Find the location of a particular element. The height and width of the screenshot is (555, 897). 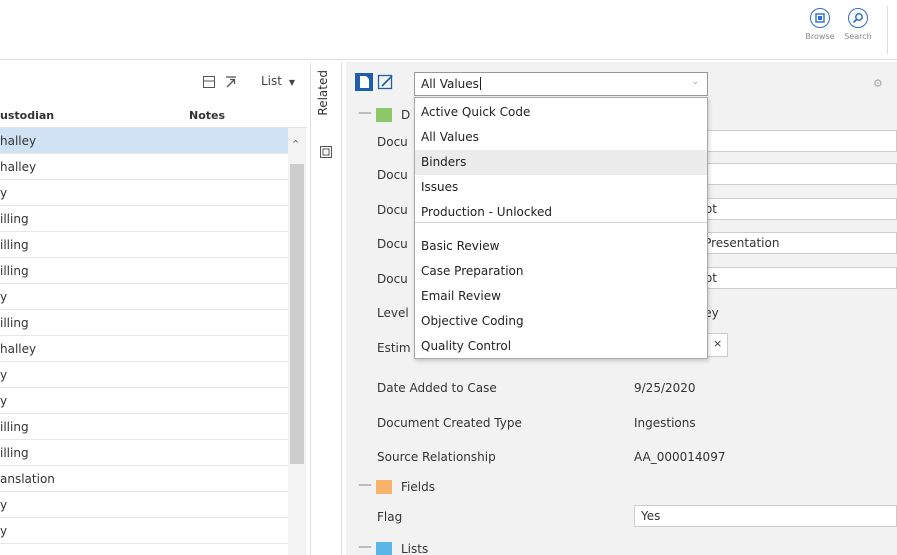

custodian-cell: anslation is located at coordinates (27, 479).